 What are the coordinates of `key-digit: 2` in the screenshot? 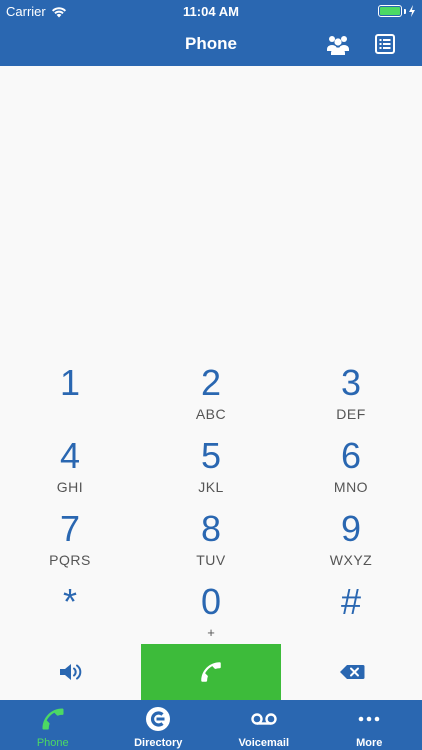 It's located at (211, 382).